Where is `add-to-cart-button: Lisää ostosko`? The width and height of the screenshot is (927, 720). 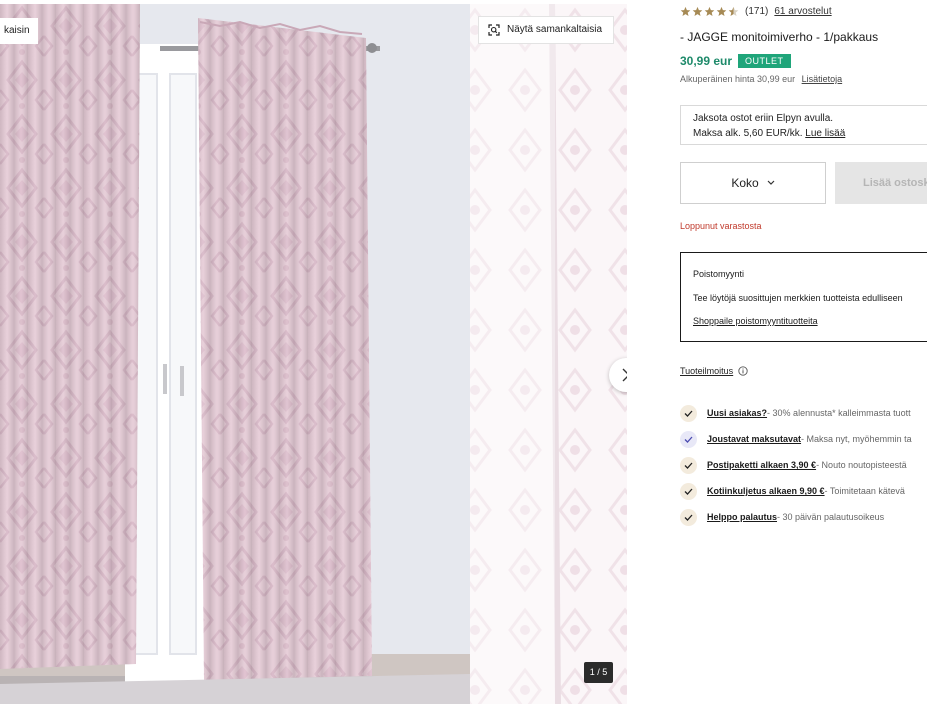 add-to-cart-button: Lisää ostosko is located at coordinates (881, 183).